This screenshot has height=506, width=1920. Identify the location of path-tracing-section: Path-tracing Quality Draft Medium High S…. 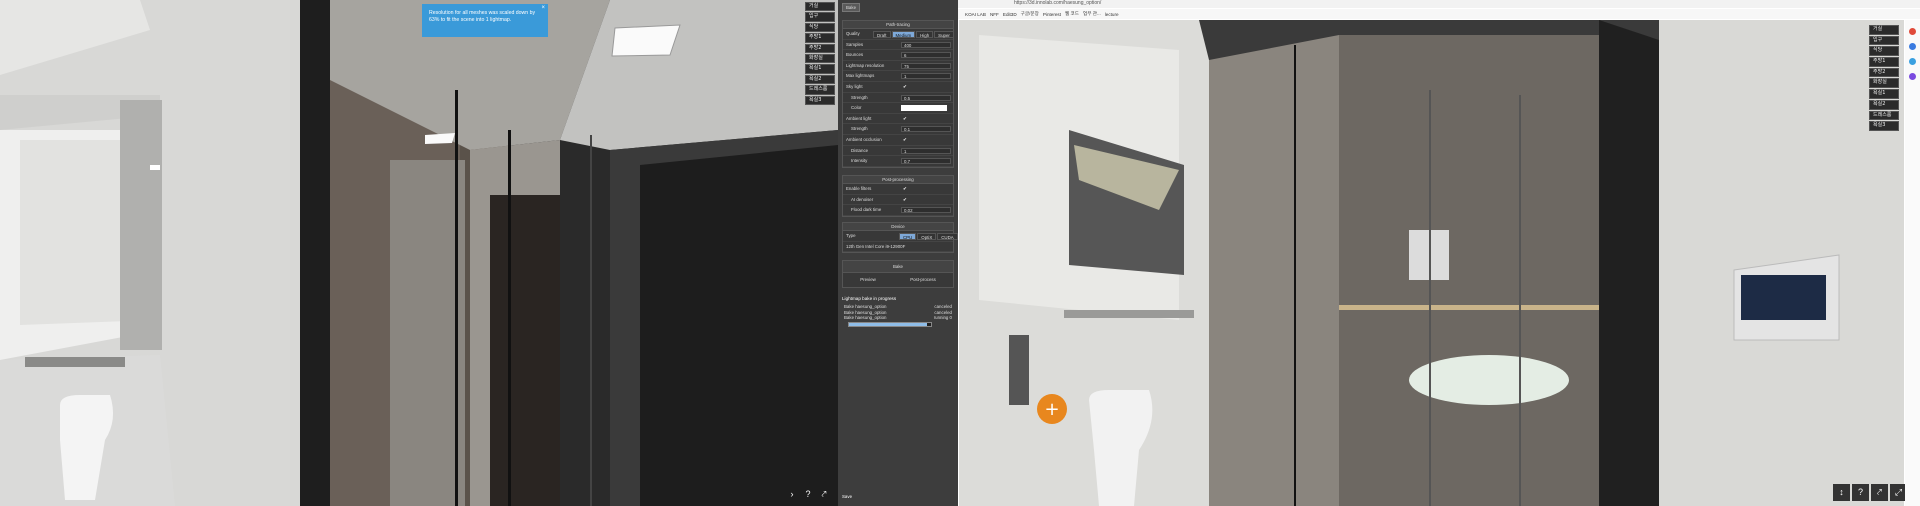
(898, 94).